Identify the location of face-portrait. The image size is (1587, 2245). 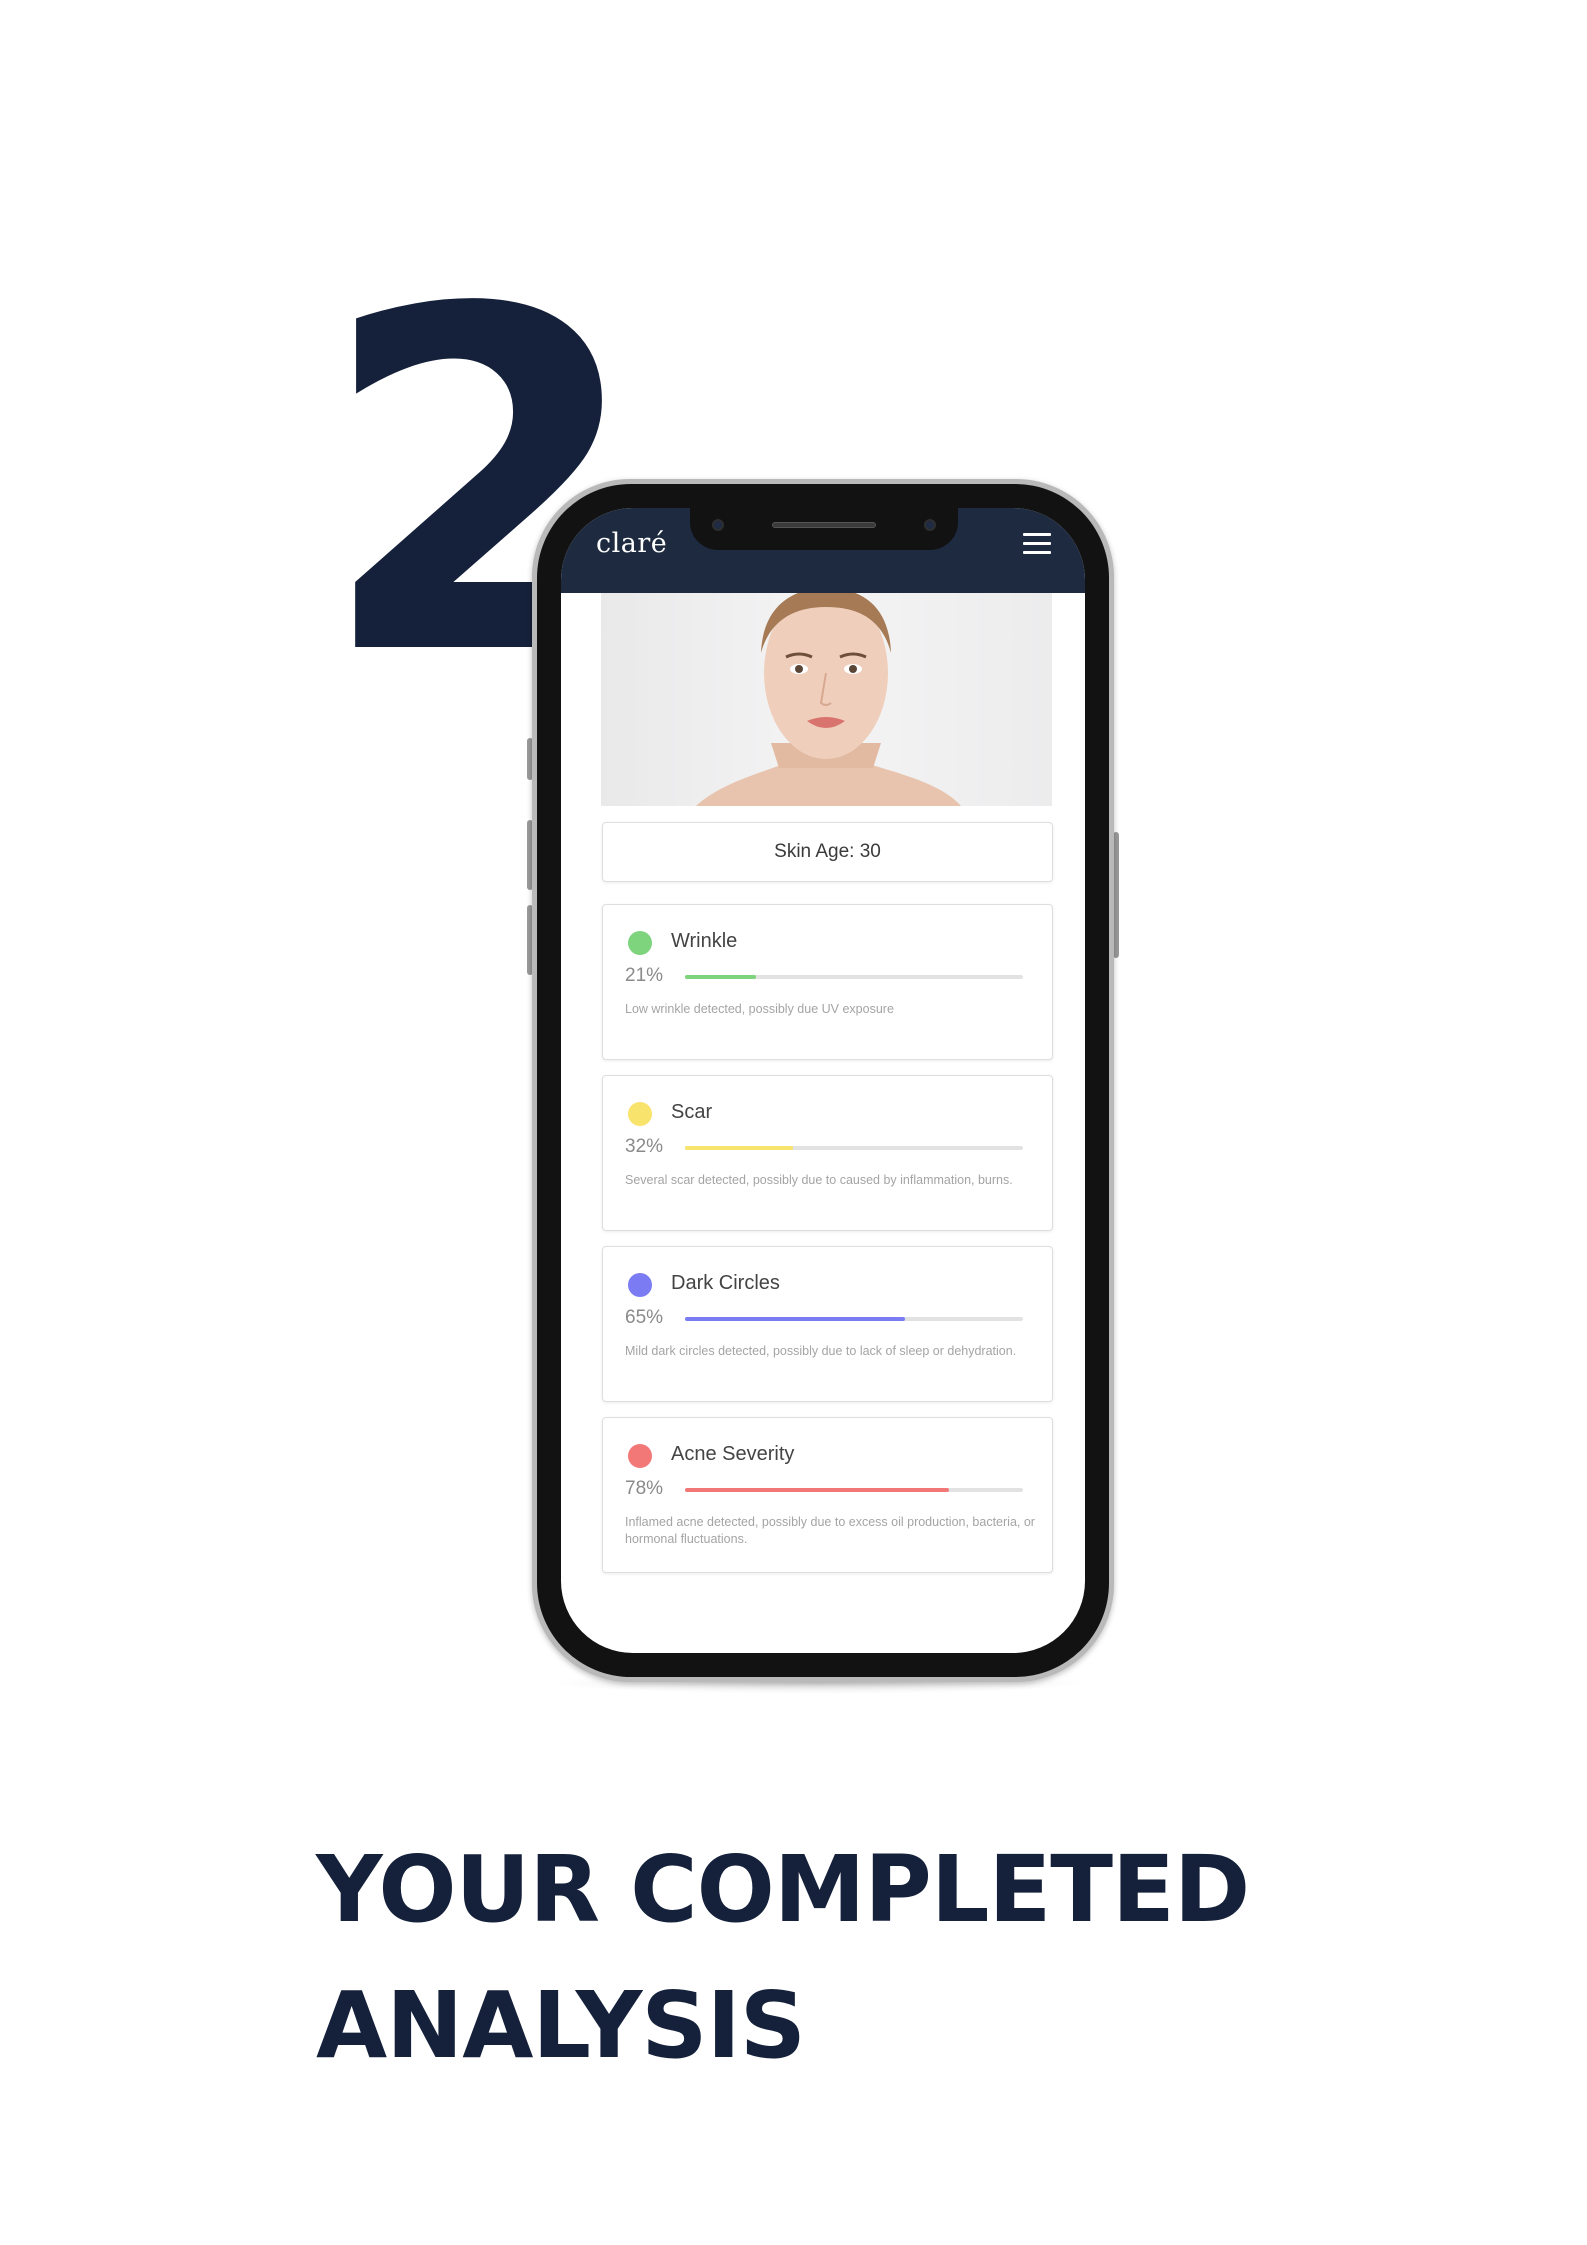
(828, 699).